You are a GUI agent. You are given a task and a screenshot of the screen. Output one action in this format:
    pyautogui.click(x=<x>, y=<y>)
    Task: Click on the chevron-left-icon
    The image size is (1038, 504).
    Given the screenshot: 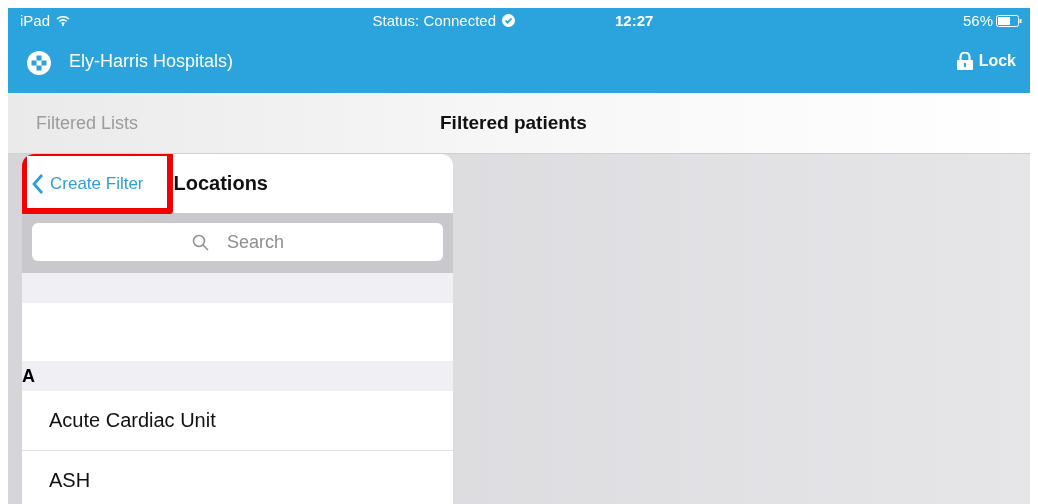 What is the action you would take?
    pyautogui.click(x=38, y=183)
    